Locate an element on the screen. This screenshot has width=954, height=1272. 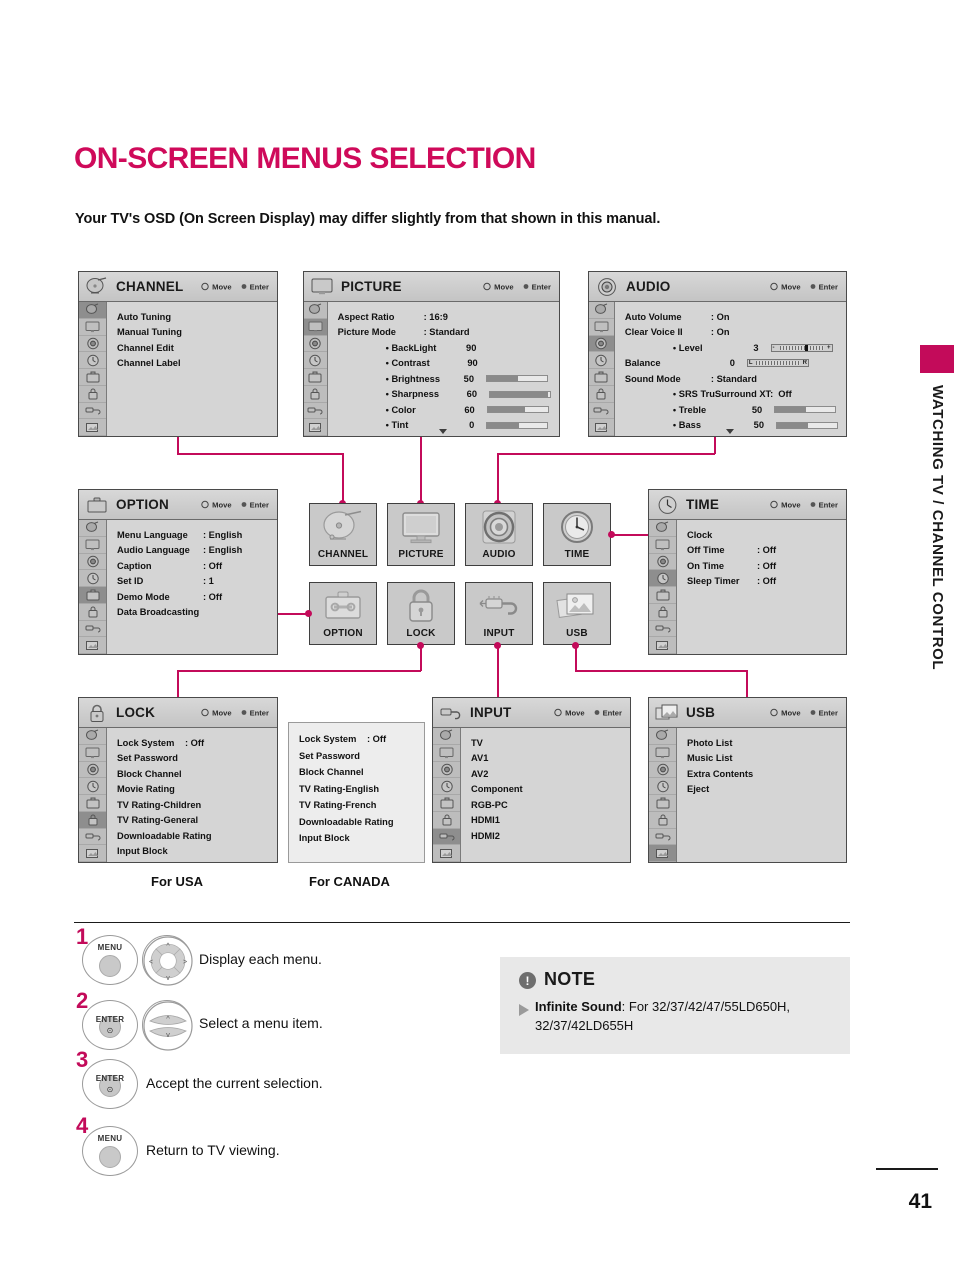
menu-row: Music List is located at coordinates (762, 759).